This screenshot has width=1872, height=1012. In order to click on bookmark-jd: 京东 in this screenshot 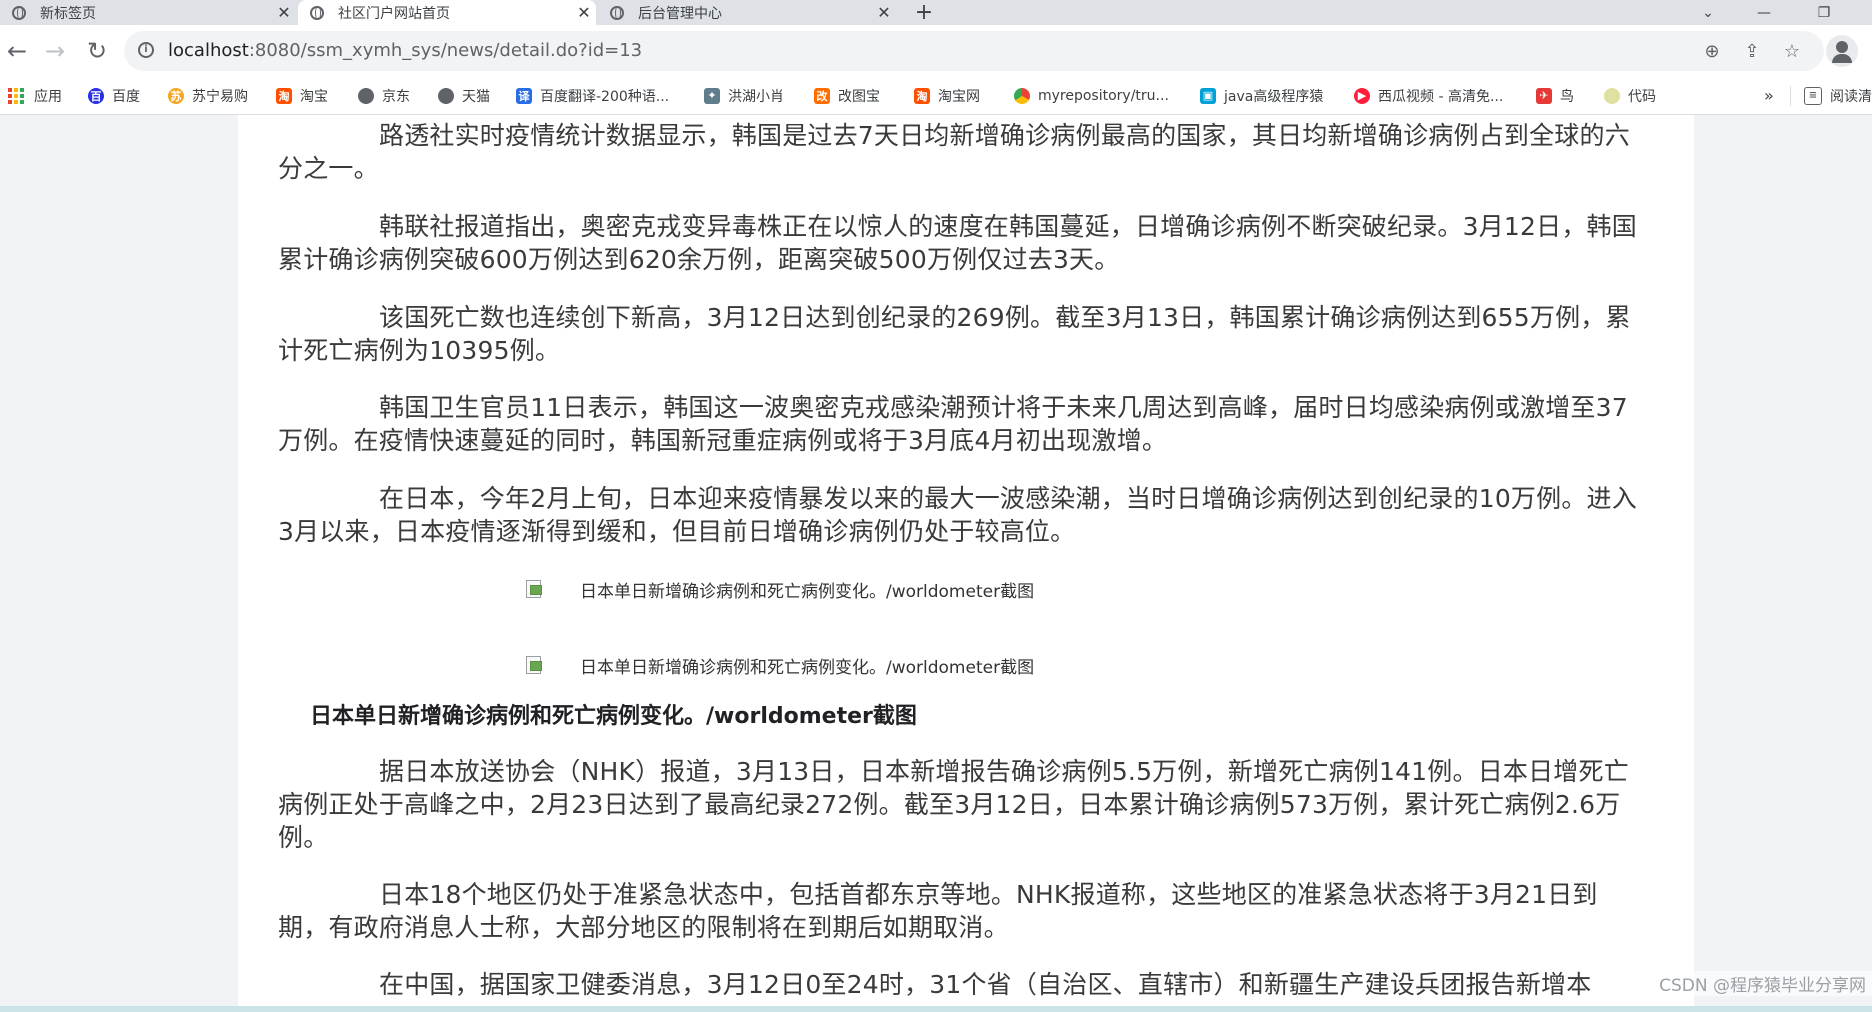, I will do `click(384, 95)`.